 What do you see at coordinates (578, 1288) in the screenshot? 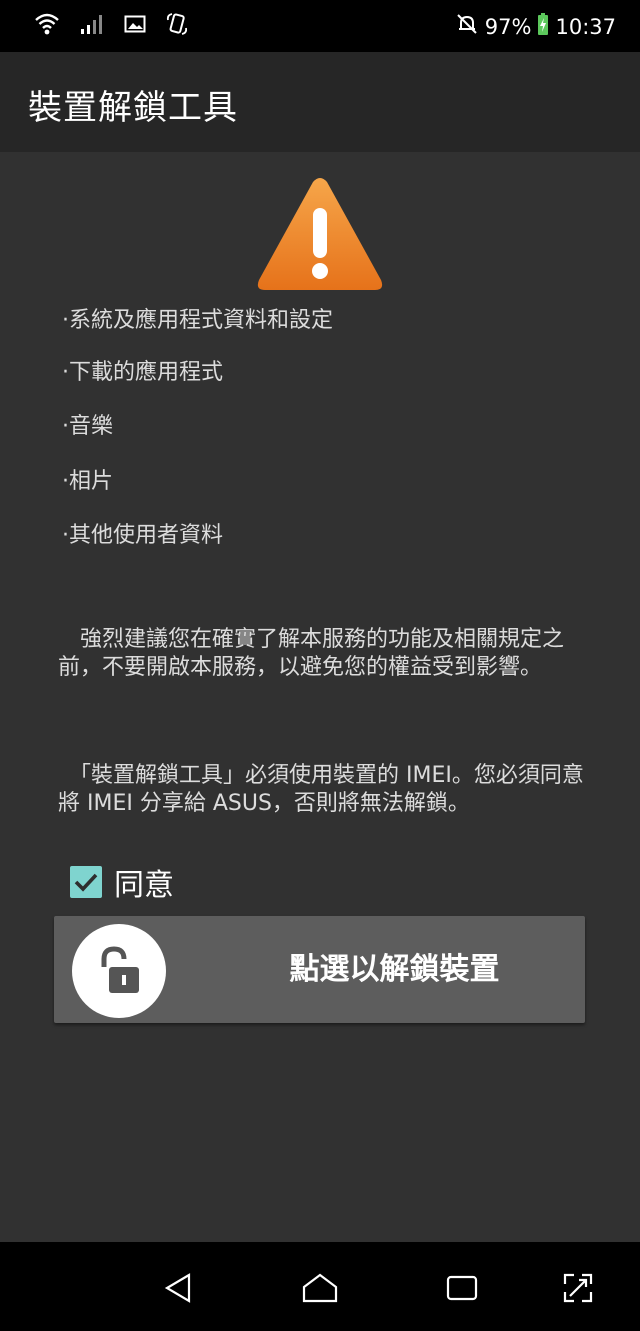
I see `screenshot-expand-icon` at bounding box center [578, 1288].